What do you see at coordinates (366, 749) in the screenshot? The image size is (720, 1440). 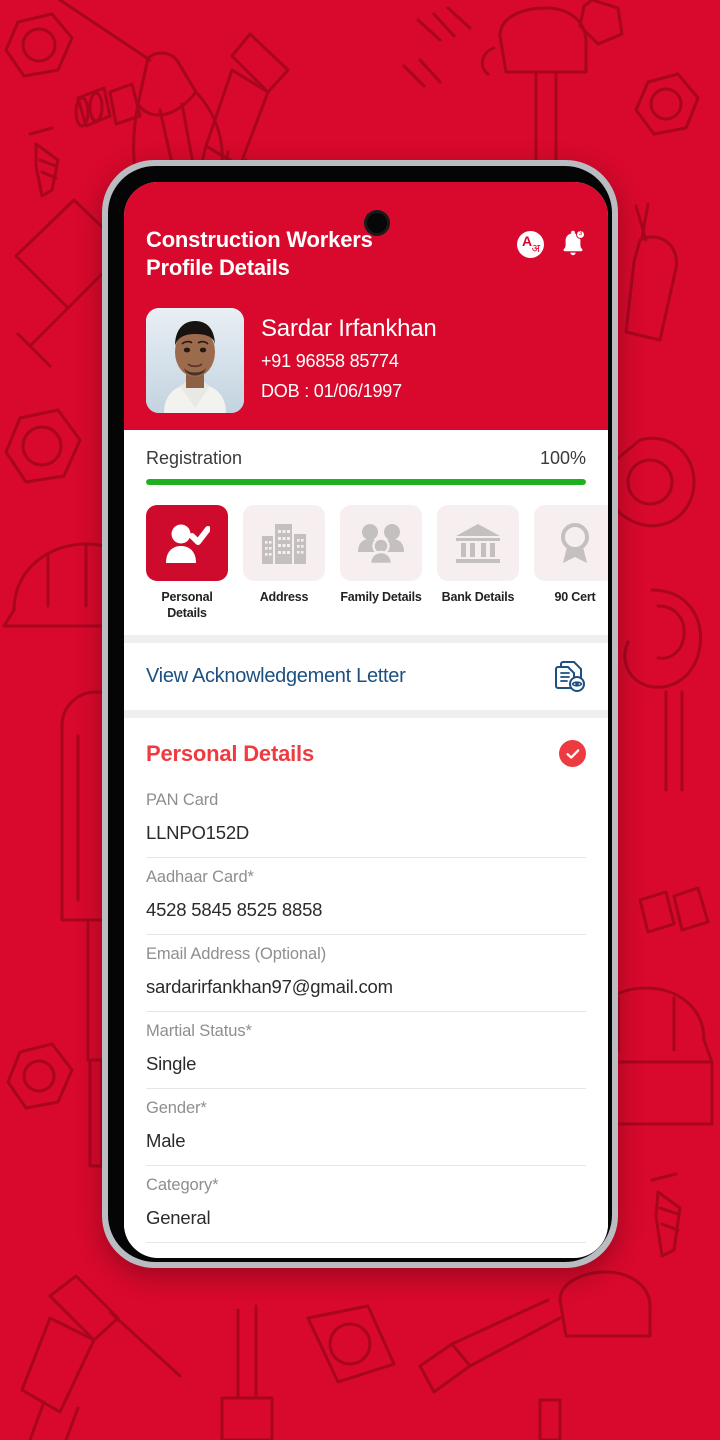 I see `personal-details-header: Personal Details` at bounding box center [366, 749].